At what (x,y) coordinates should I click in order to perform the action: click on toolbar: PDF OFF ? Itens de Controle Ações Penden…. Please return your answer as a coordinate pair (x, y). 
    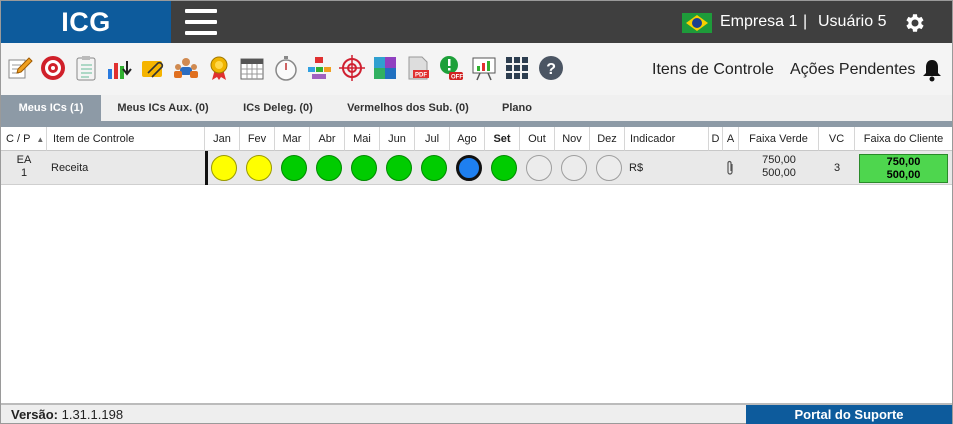
    Looking at the image, I should click on (476, 69).